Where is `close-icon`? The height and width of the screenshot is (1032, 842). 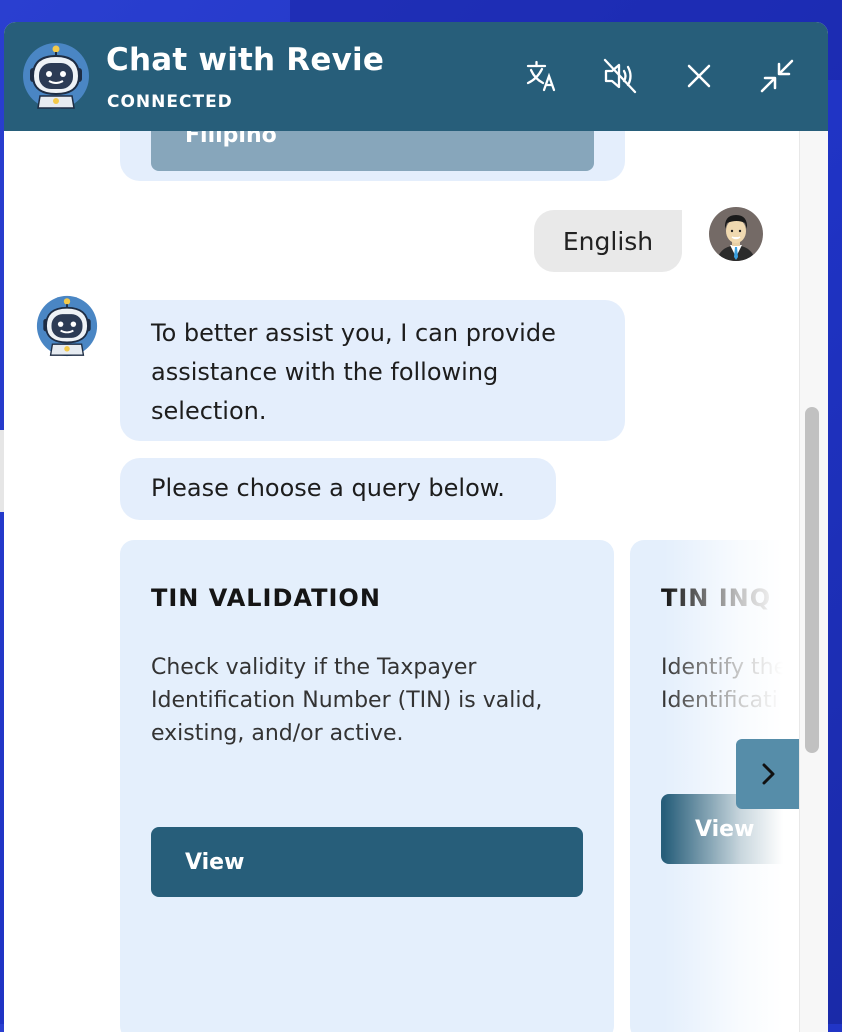 close-icon is located at coordinates (699, 76).